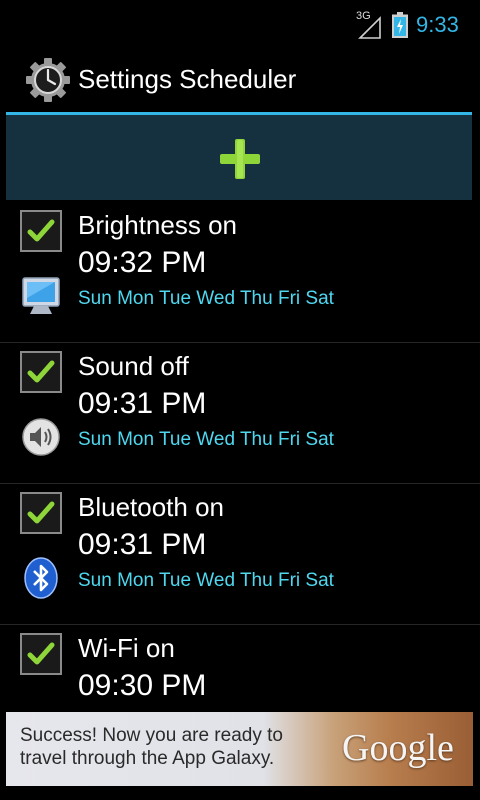 This screenshot has height=800, width=480. I want to click on schedule-title: Brightness on, so click(157, 225).